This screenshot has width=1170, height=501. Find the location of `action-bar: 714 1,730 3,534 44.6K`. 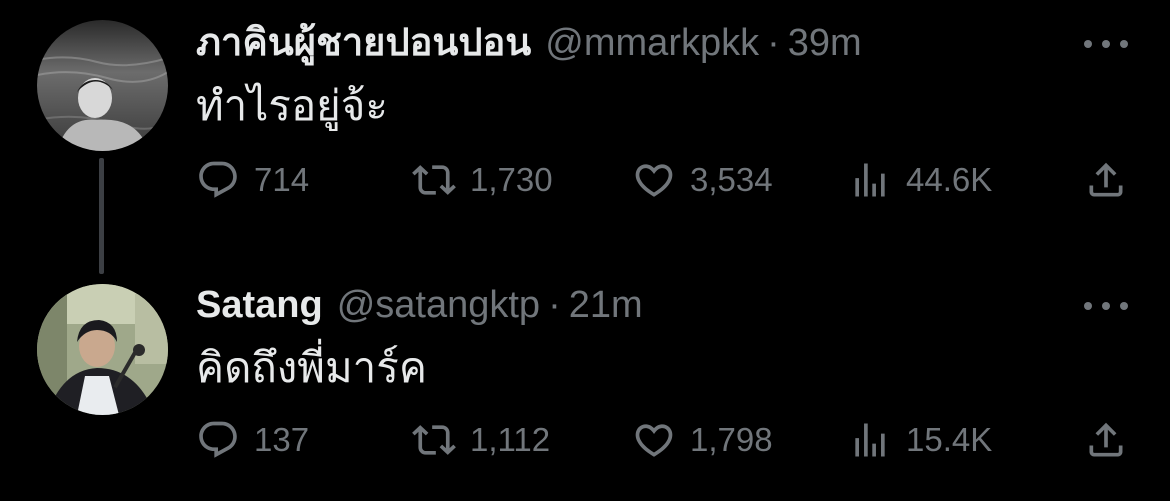

action-bar: 714 1,730 3,534 44.6K is located at coordinates (666, 180).